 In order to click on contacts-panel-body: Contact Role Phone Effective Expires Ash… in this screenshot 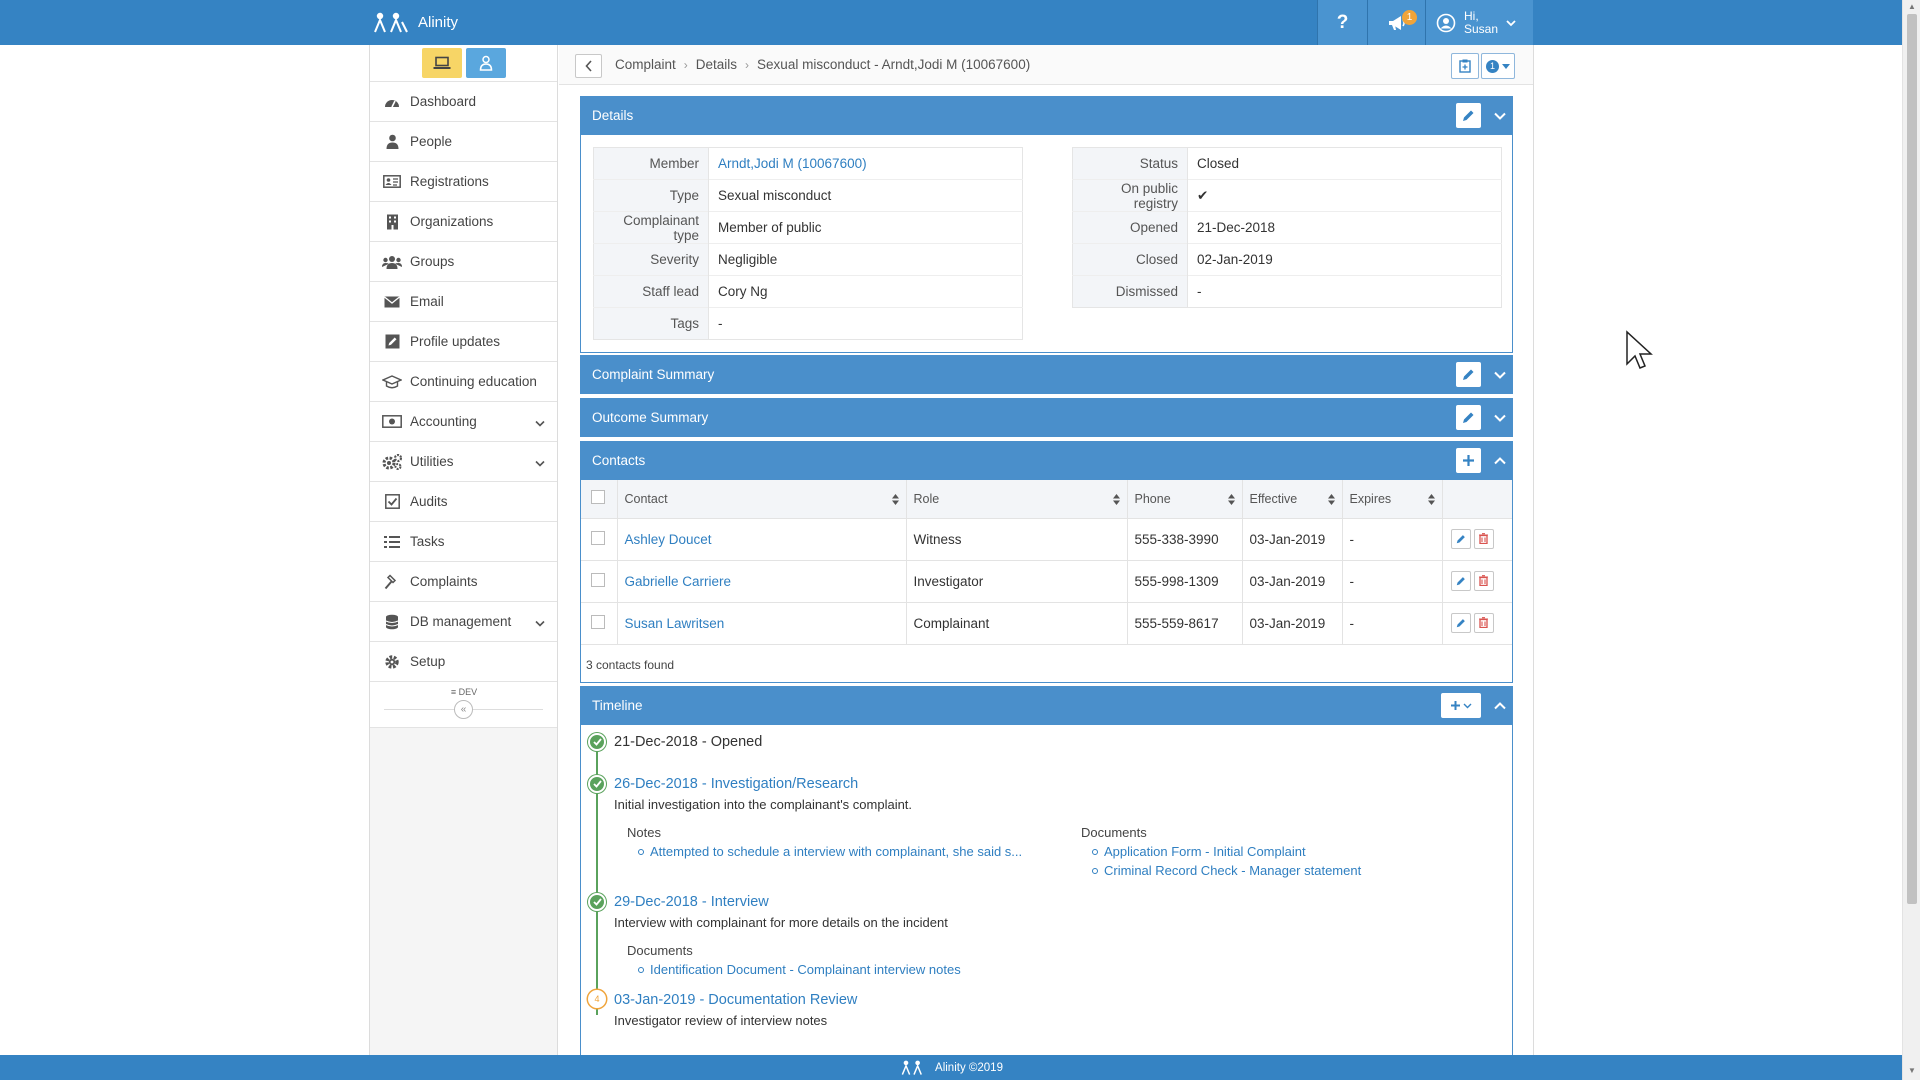, I will do `click(1046, 581)`.